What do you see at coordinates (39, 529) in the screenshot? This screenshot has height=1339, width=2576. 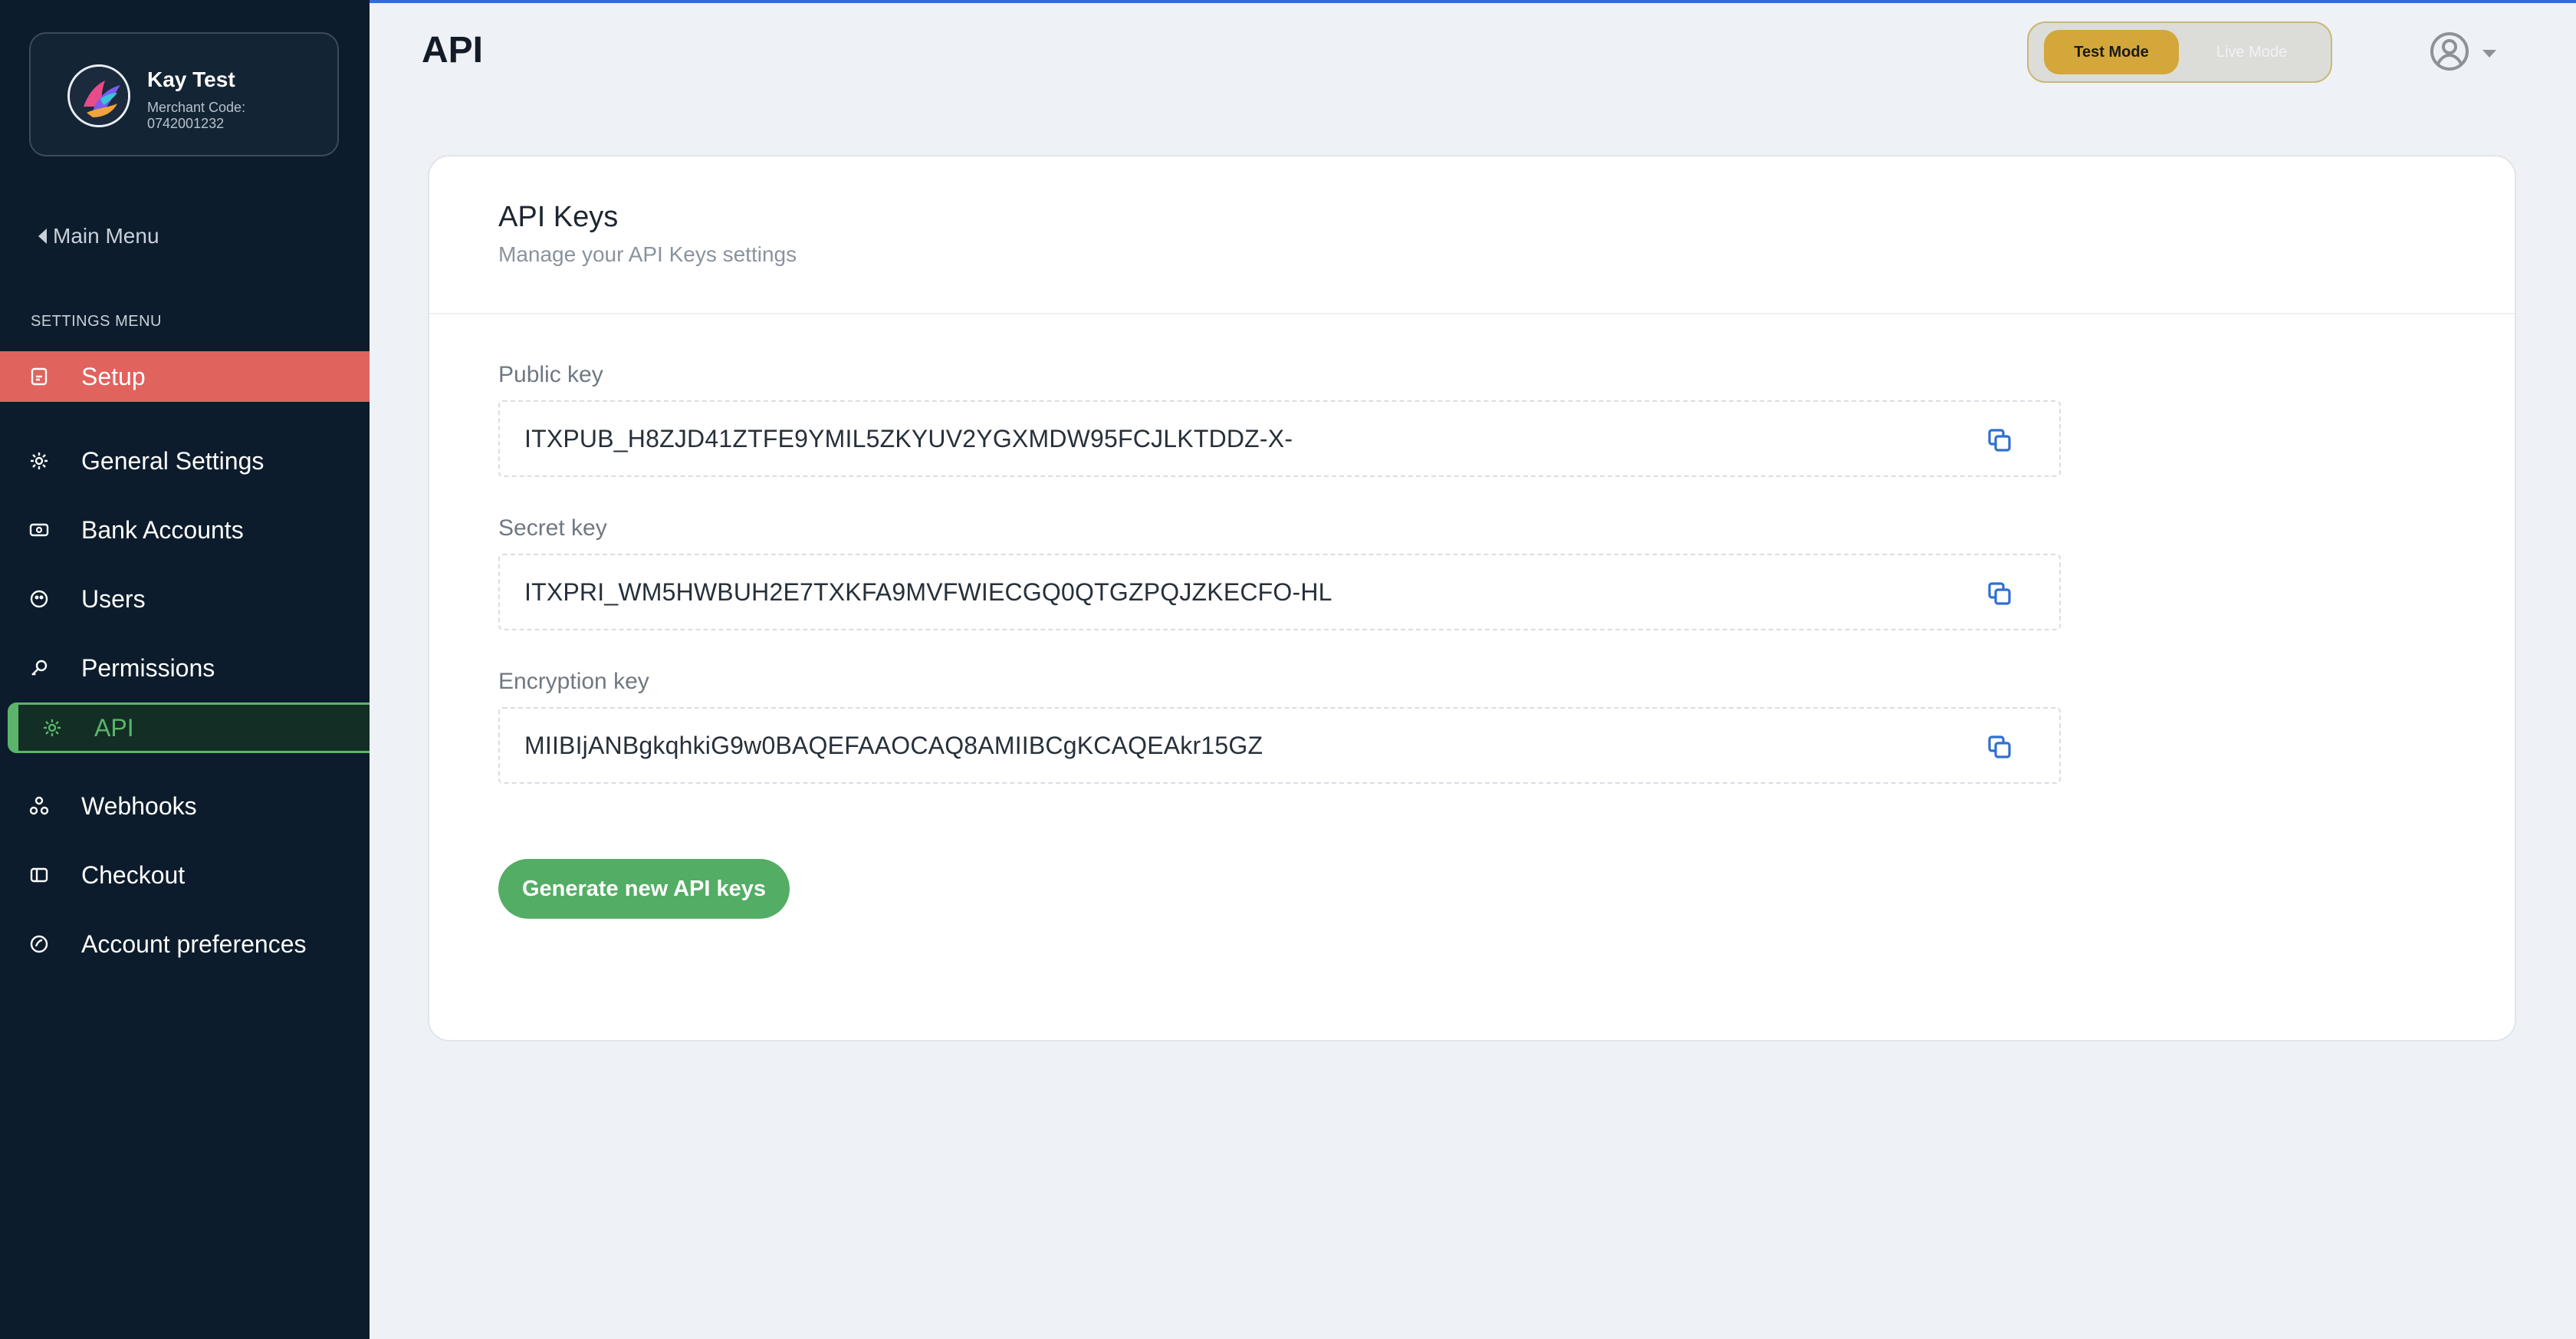 I see `bank-icon` at bounding box center [39, 529].